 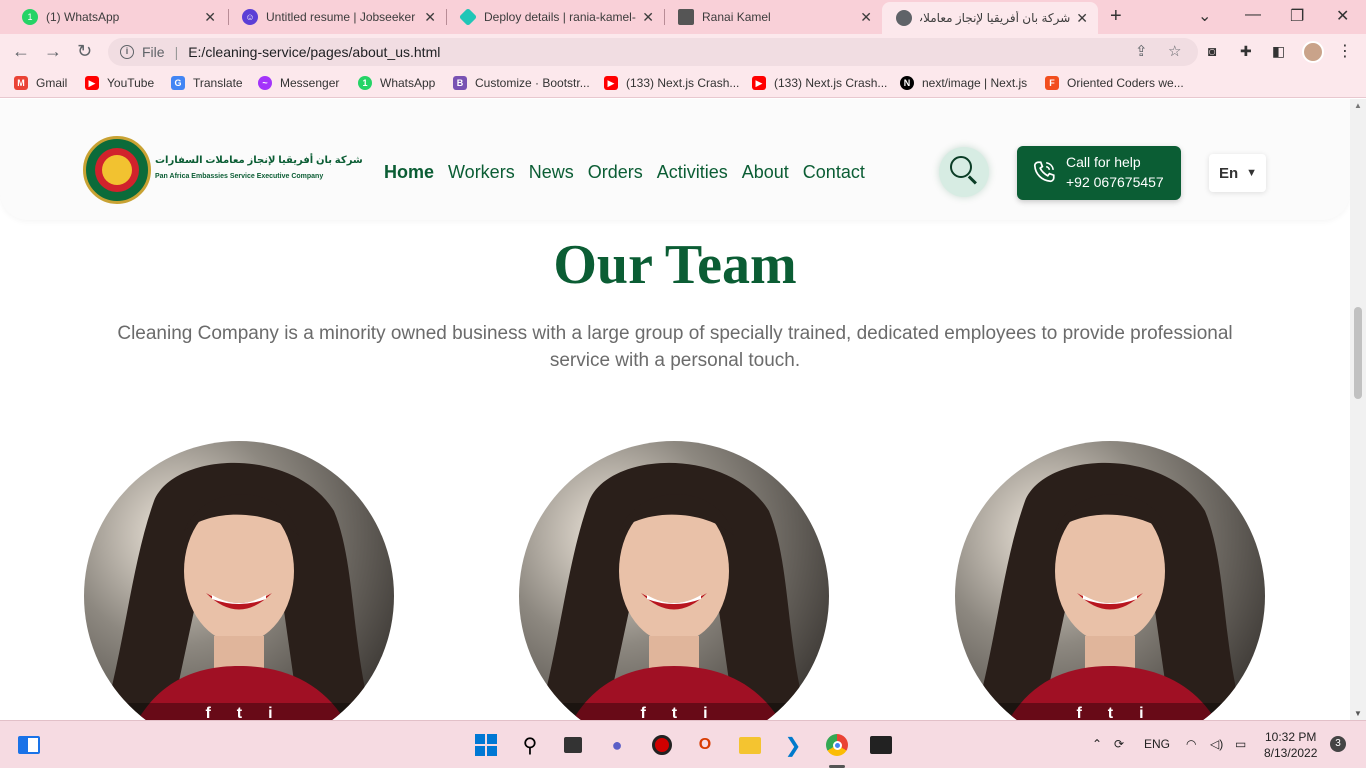 What do you see at coordinates (990, 18) in the screenshot?
I see `tab-active-pan-africa: شركة بان أفريقيا لإنجاز معاملات ✕` at bounding box center [990, 18].